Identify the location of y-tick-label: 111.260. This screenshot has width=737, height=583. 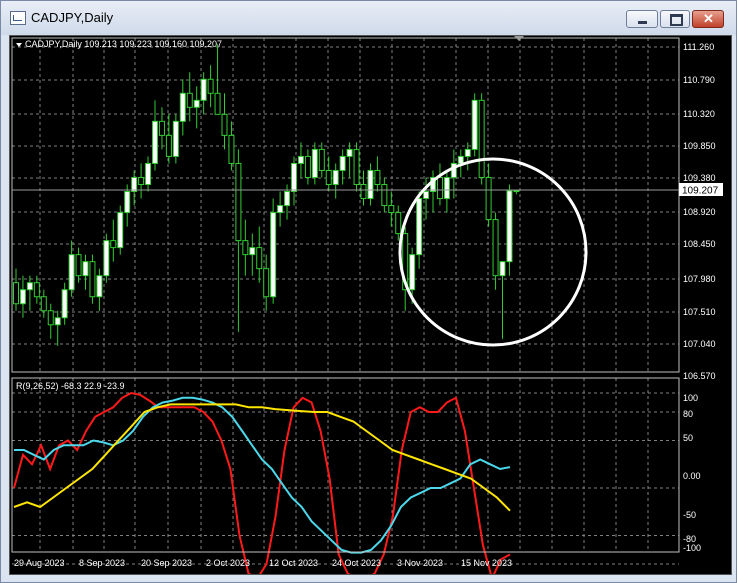
(698, 47).